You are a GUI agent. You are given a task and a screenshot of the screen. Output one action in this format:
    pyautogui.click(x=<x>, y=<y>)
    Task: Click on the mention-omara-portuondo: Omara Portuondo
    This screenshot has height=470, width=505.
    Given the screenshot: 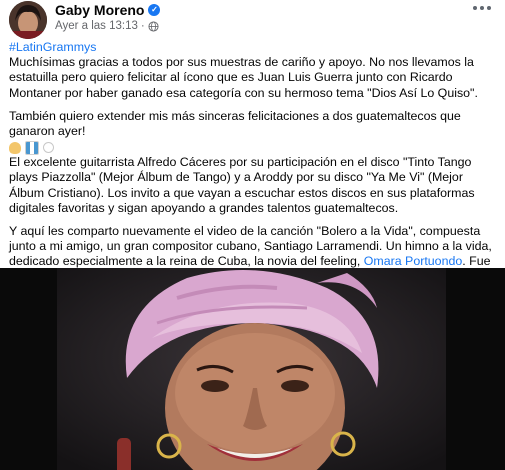 What is the action you would take?
    pyautogui.click(x=413, y=261)
    